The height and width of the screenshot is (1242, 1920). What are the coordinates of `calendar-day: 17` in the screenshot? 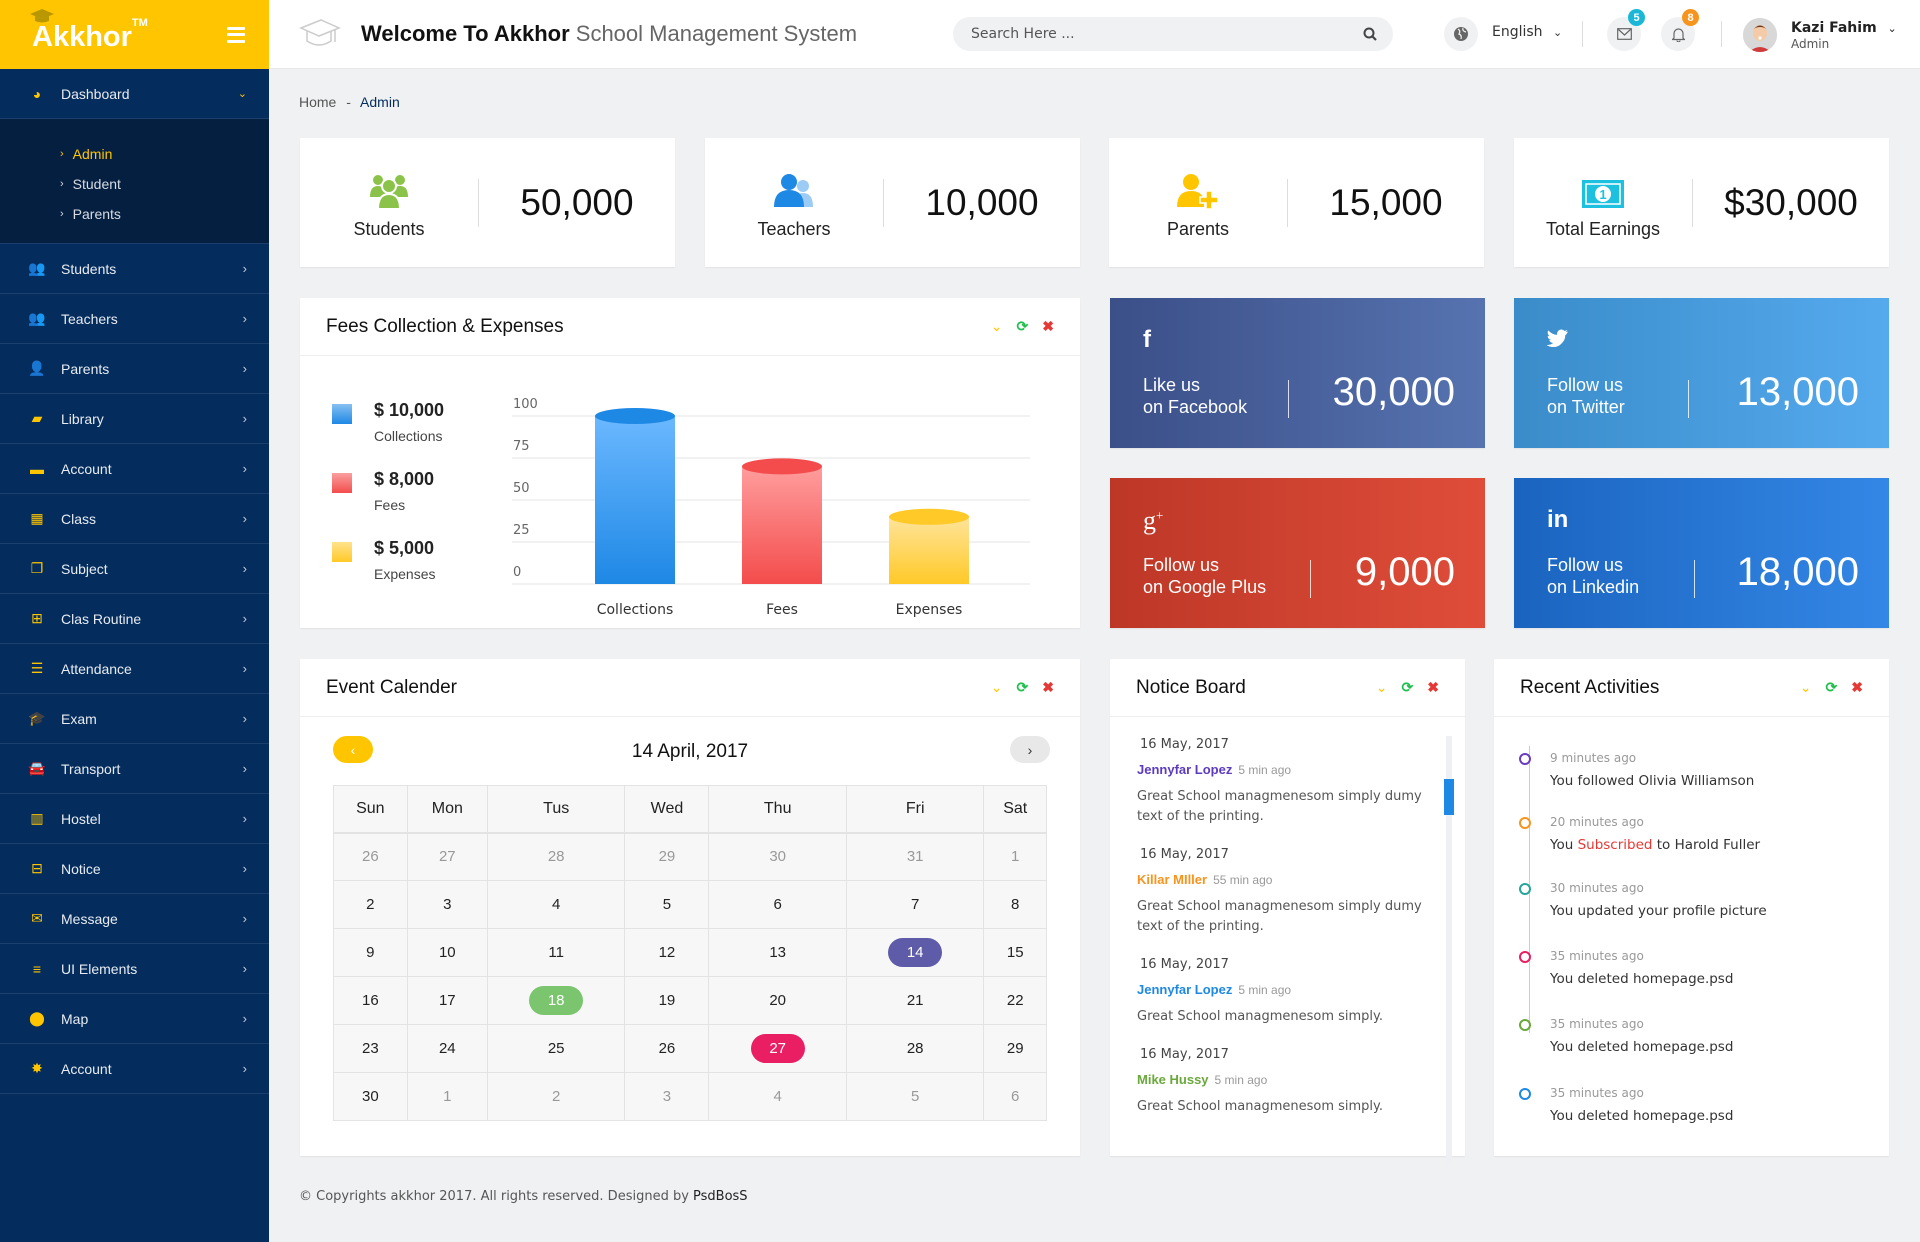 It's located at (447, 1000).